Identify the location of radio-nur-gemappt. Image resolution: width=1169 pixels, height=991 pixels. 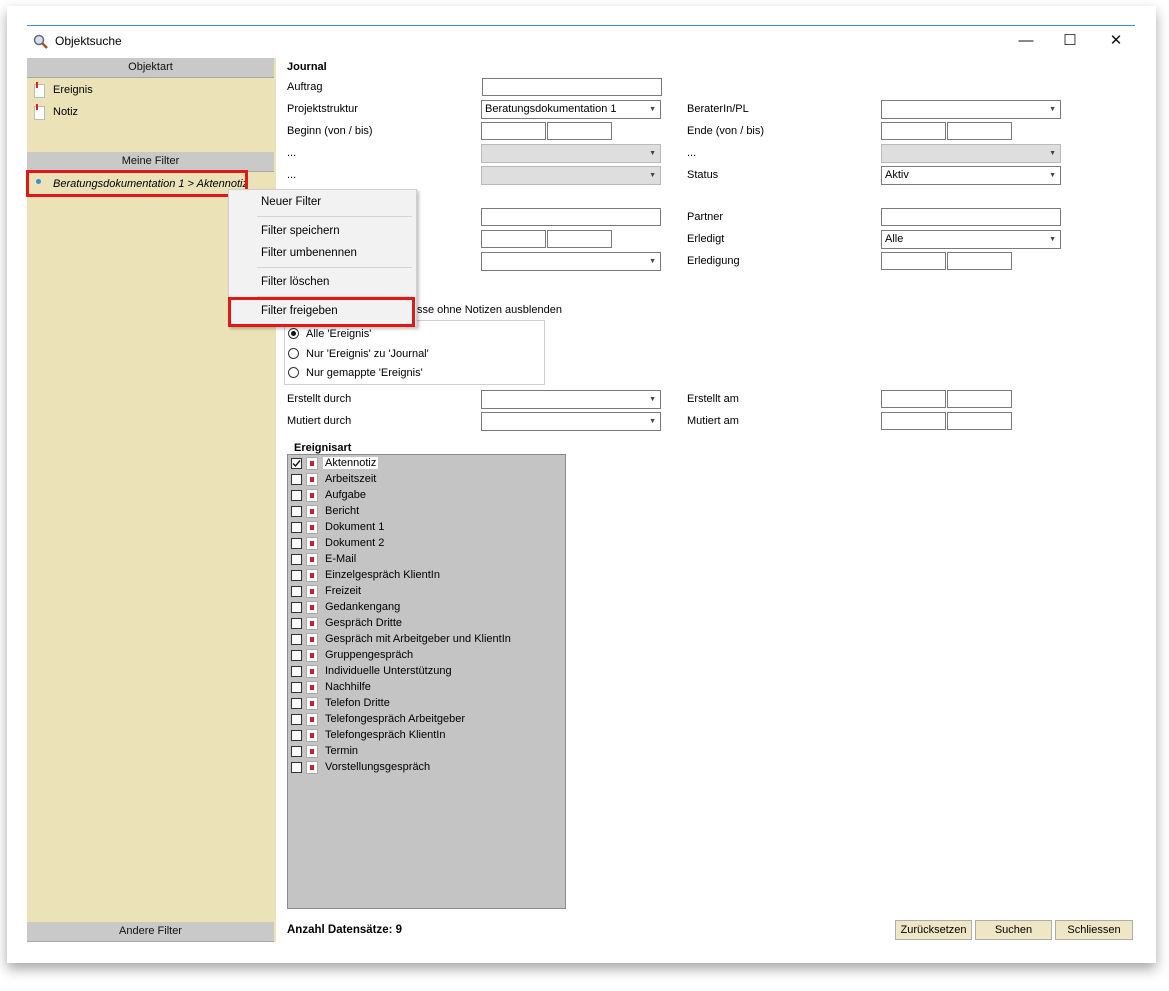
(293, 372).